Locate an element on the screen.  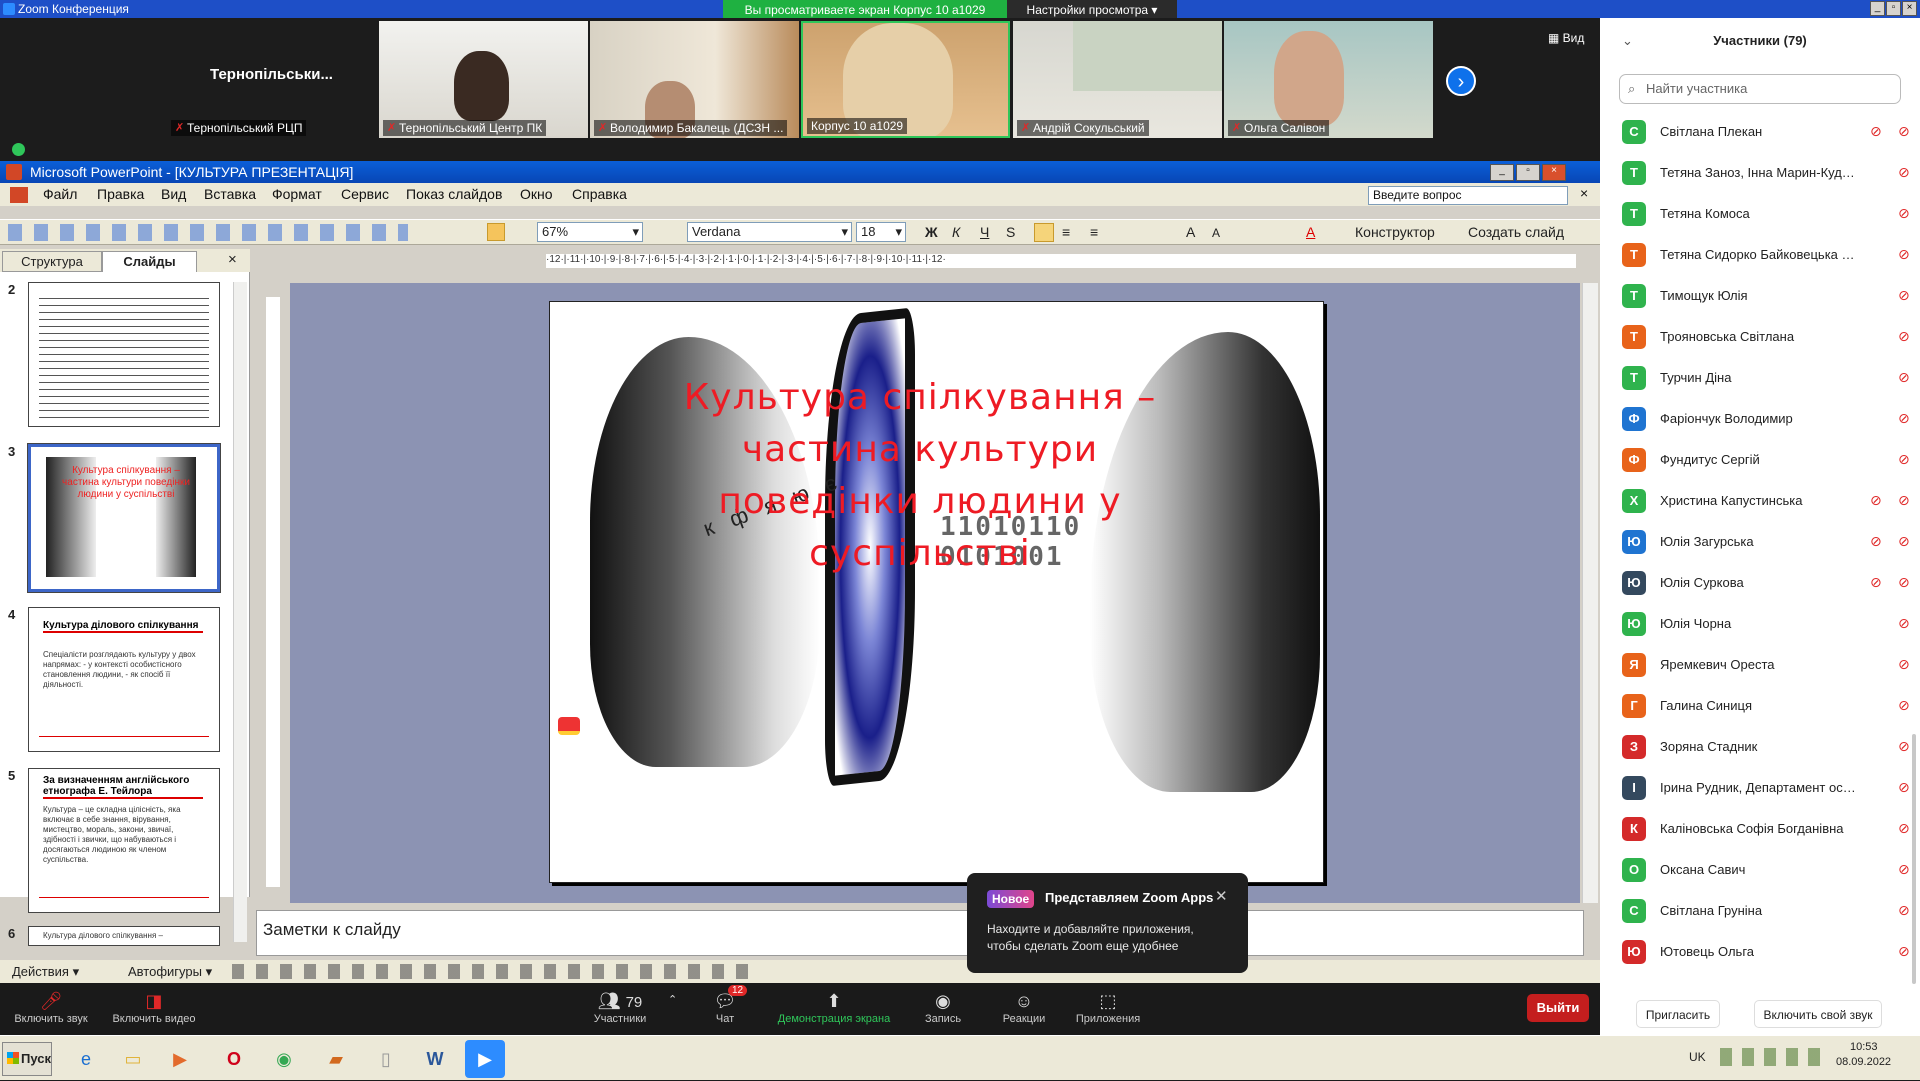
participant-row: Ю Юлія Суркова ⊘ ⊘ is located at coordinates (1760, 583).